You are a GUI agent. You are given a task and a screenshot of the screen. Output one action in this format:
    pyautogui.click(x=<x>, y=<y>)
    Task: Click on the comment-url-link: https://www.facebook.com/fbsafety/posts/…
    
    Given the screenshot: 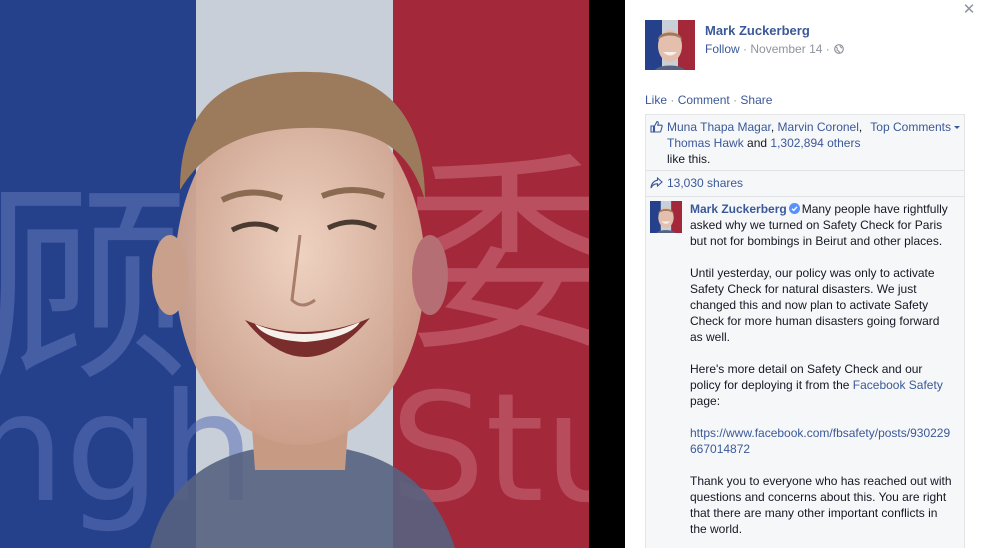 What is the action you would take?
    pyautogui.click(x=820, y=441)
    